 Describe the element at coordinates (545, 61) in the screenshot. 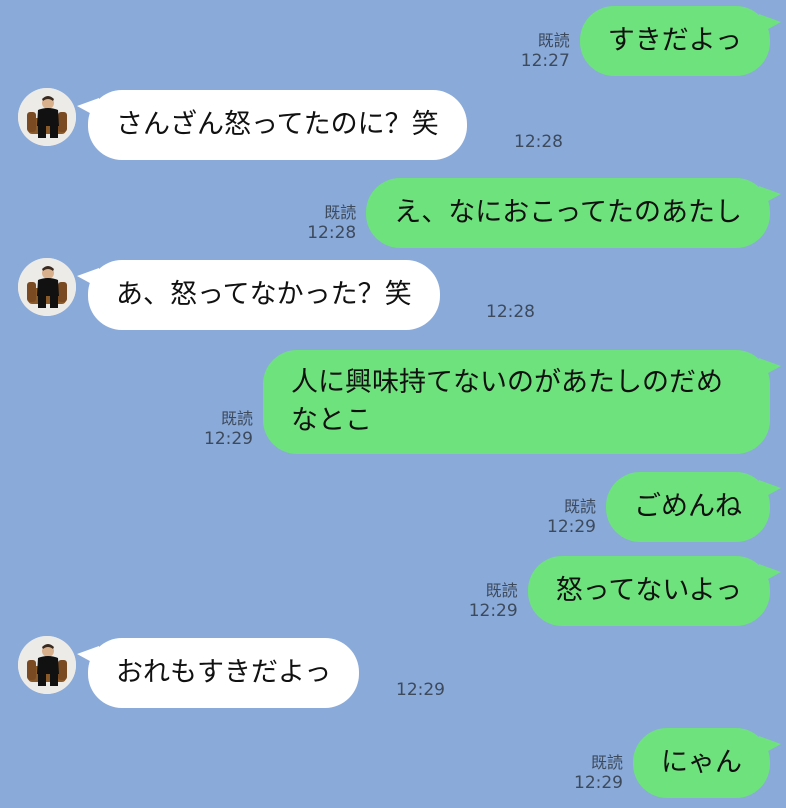

I see `message-time: 12:27` at that location.